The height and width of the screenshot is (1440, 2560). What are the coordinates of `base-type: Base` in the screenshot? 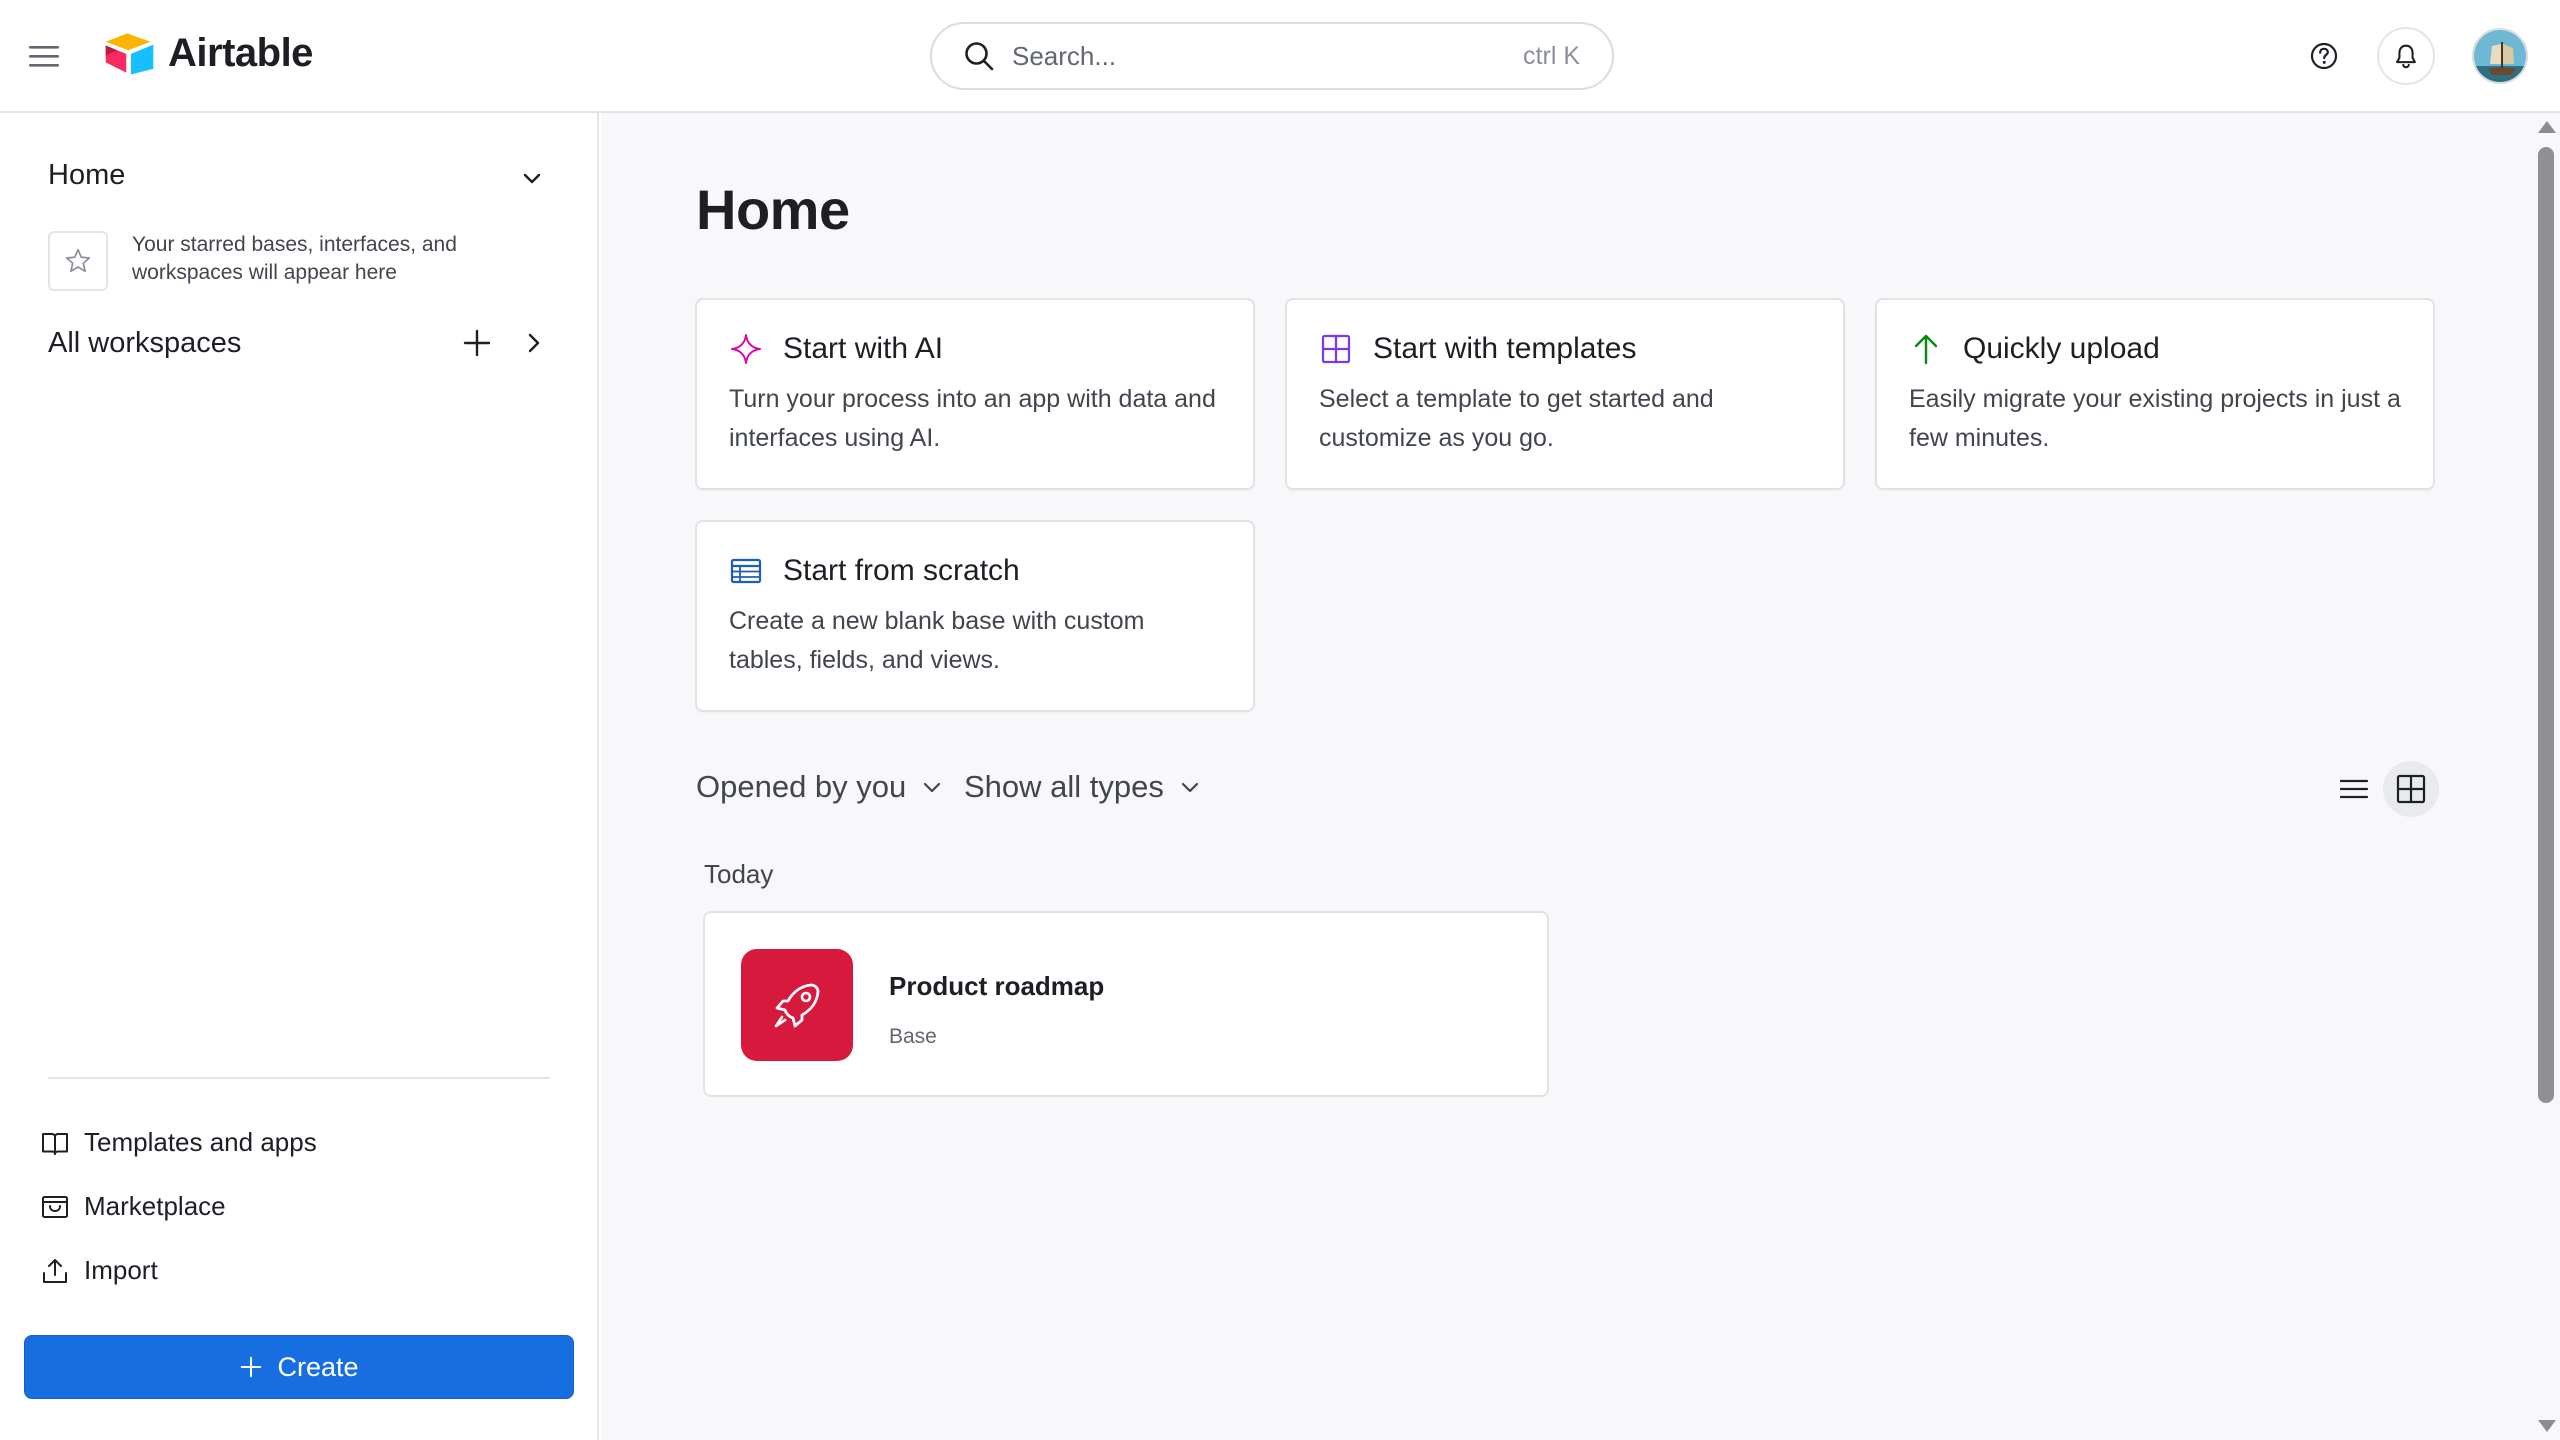 It's located at (913, 1036).